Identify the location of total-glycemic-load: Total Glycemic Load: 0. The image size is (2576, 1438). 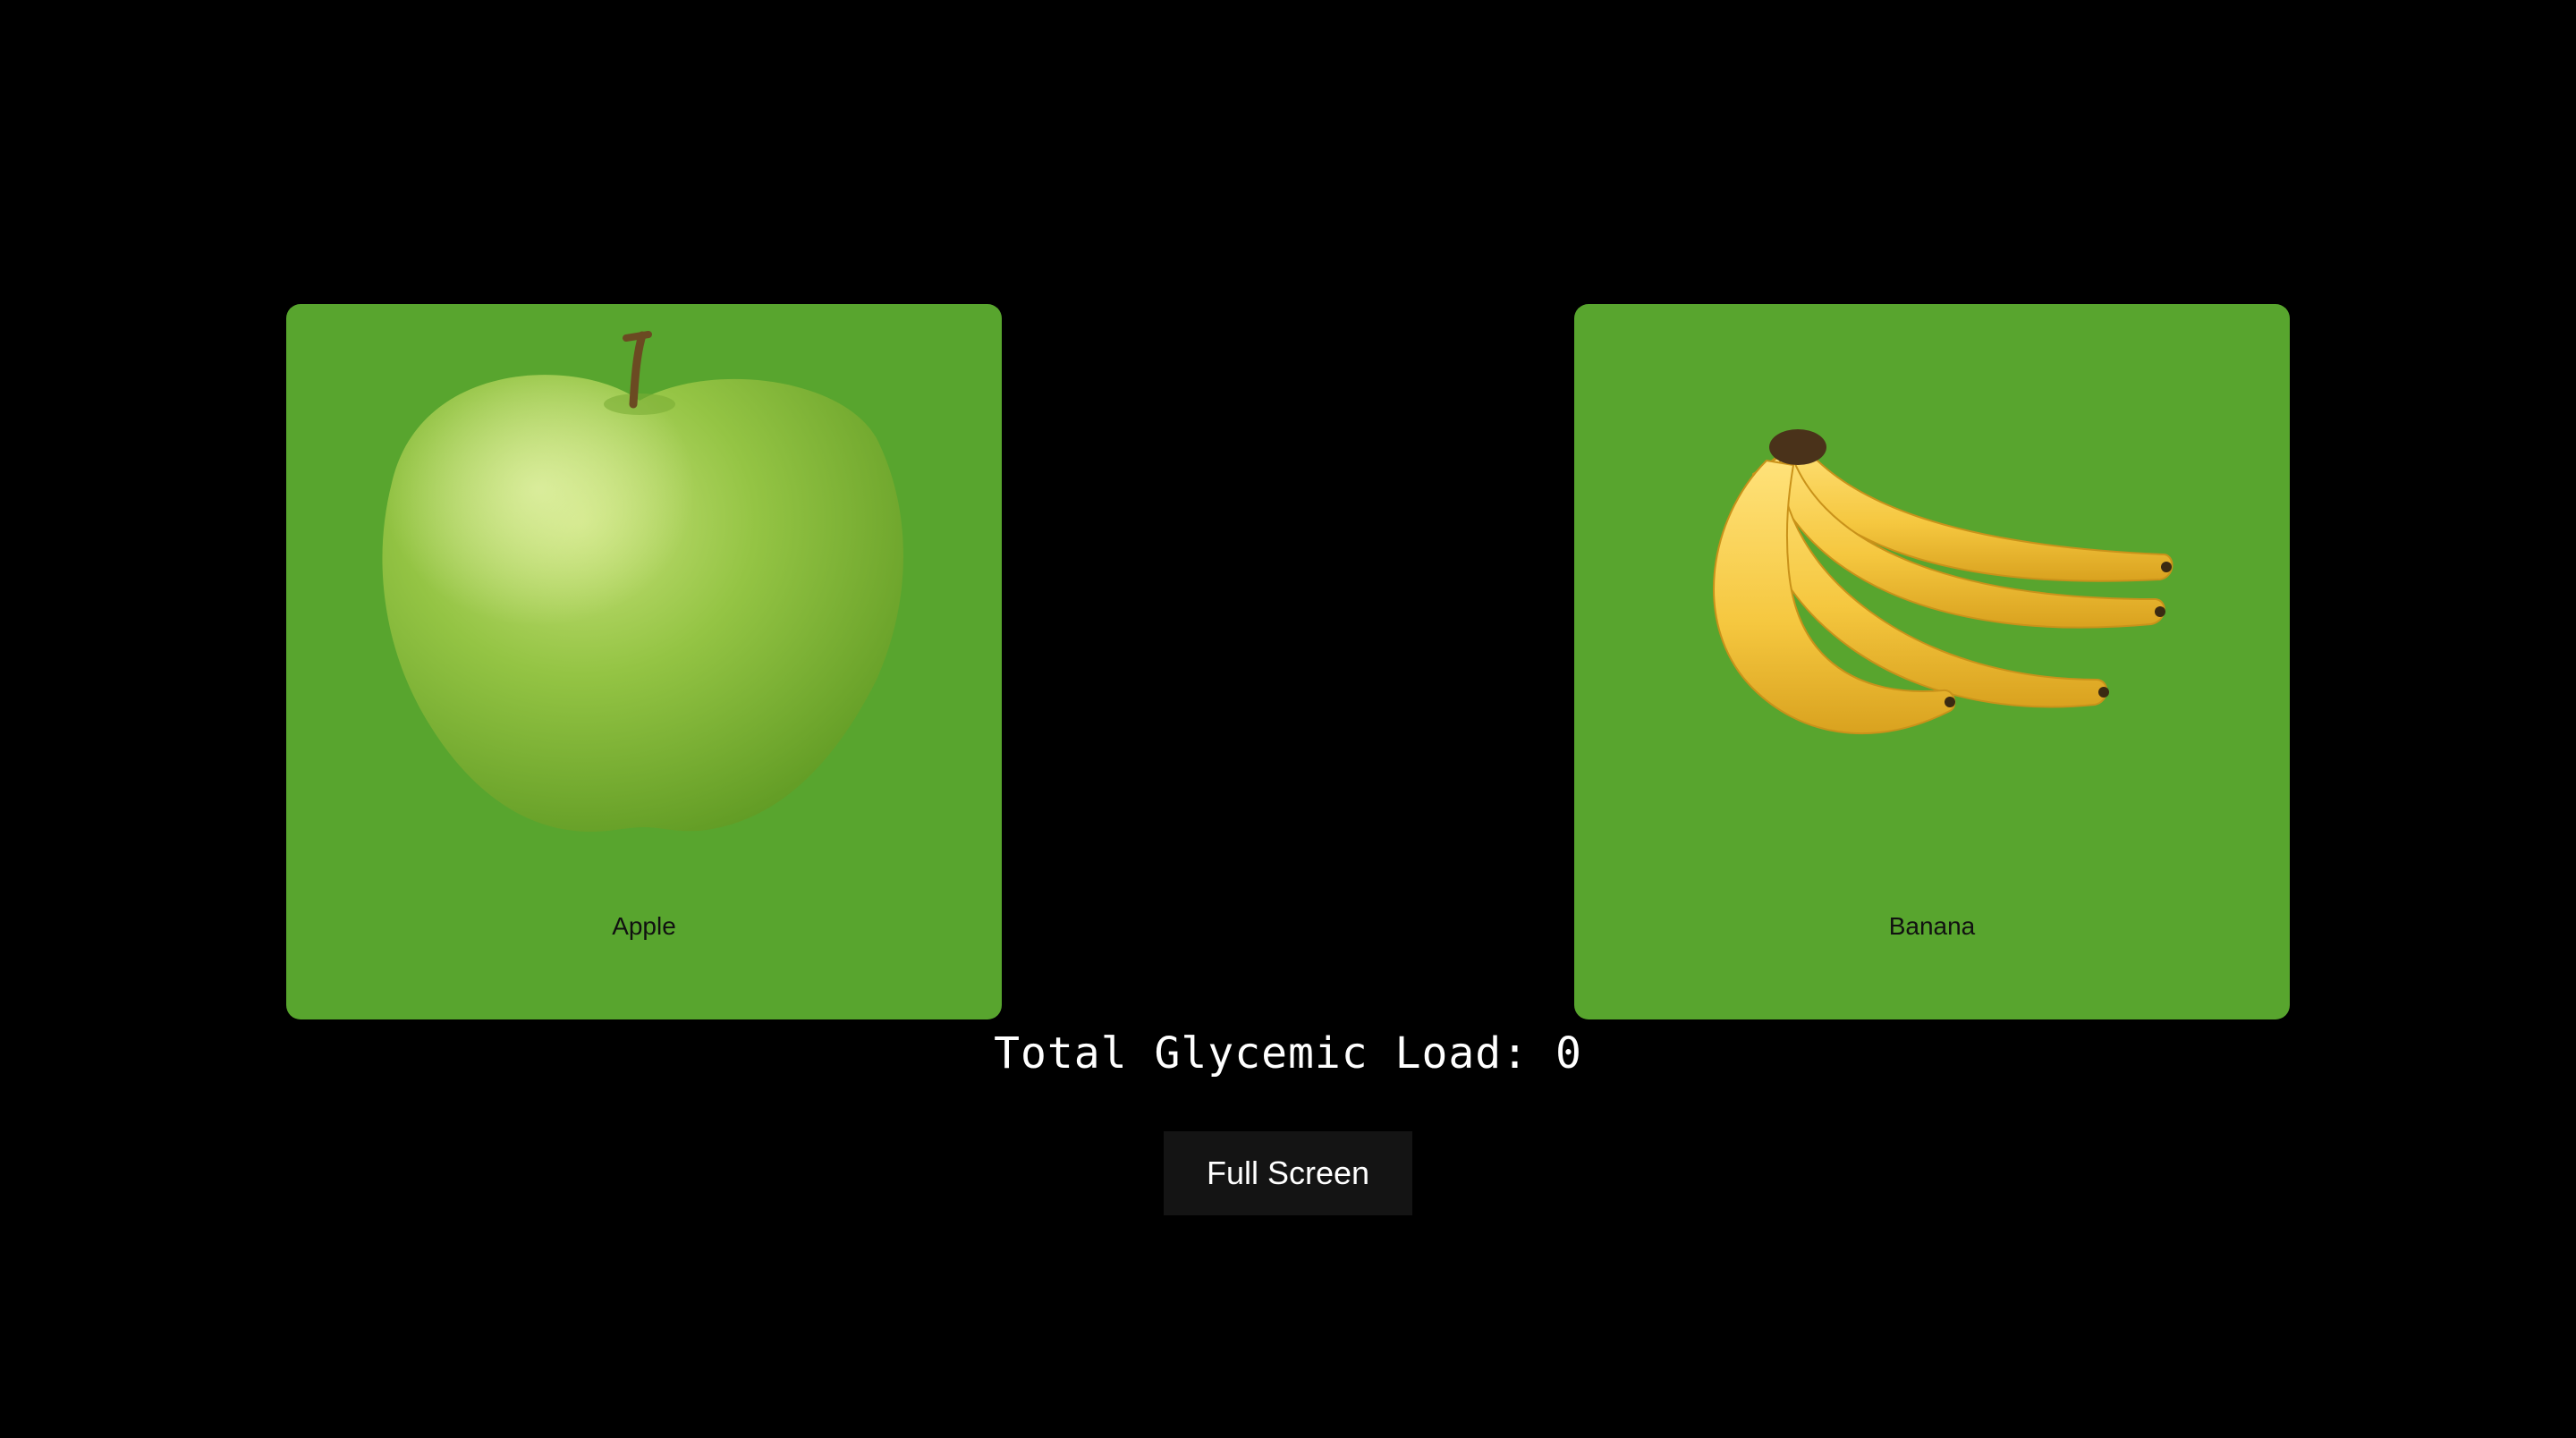
(1288, 1053).